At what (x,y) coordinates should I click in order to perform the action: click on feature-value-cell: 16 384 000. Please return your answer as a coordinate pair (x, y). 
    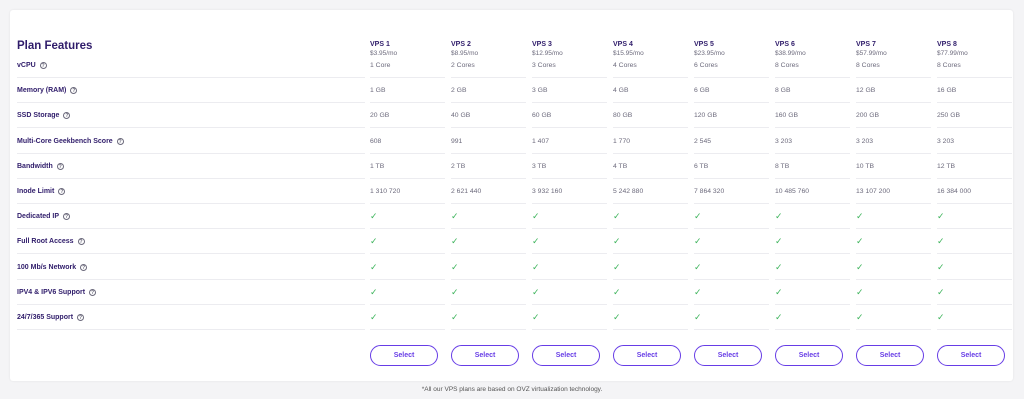
    Looking at the image, I should click on (974, 192).